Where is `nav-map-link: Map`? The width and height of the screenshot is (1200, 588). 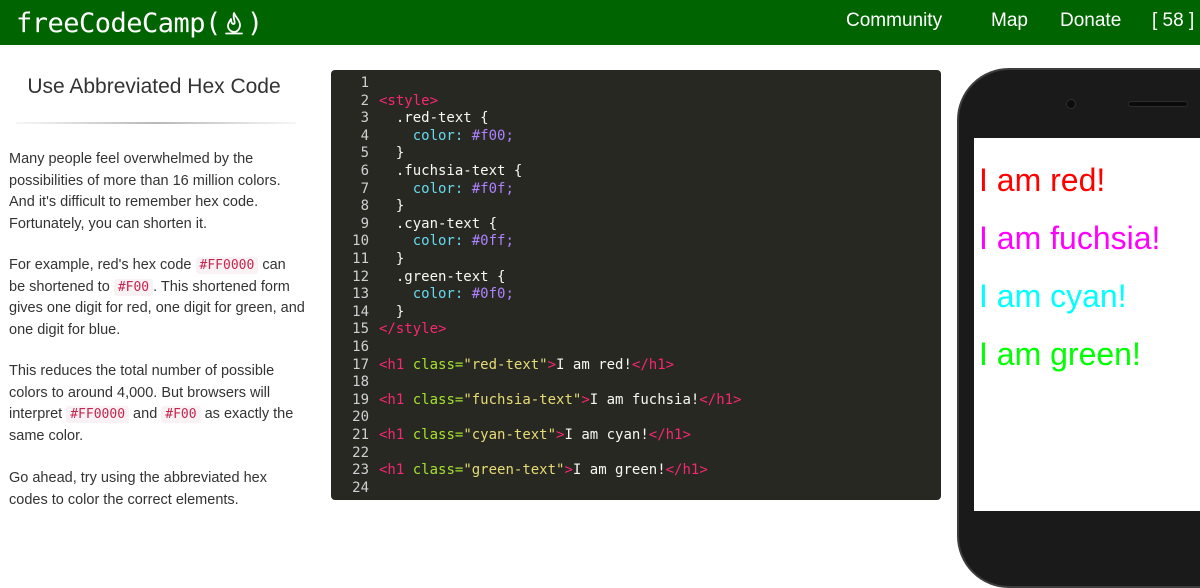
nav-map-link: Map is located at coordinates (1009, 21).